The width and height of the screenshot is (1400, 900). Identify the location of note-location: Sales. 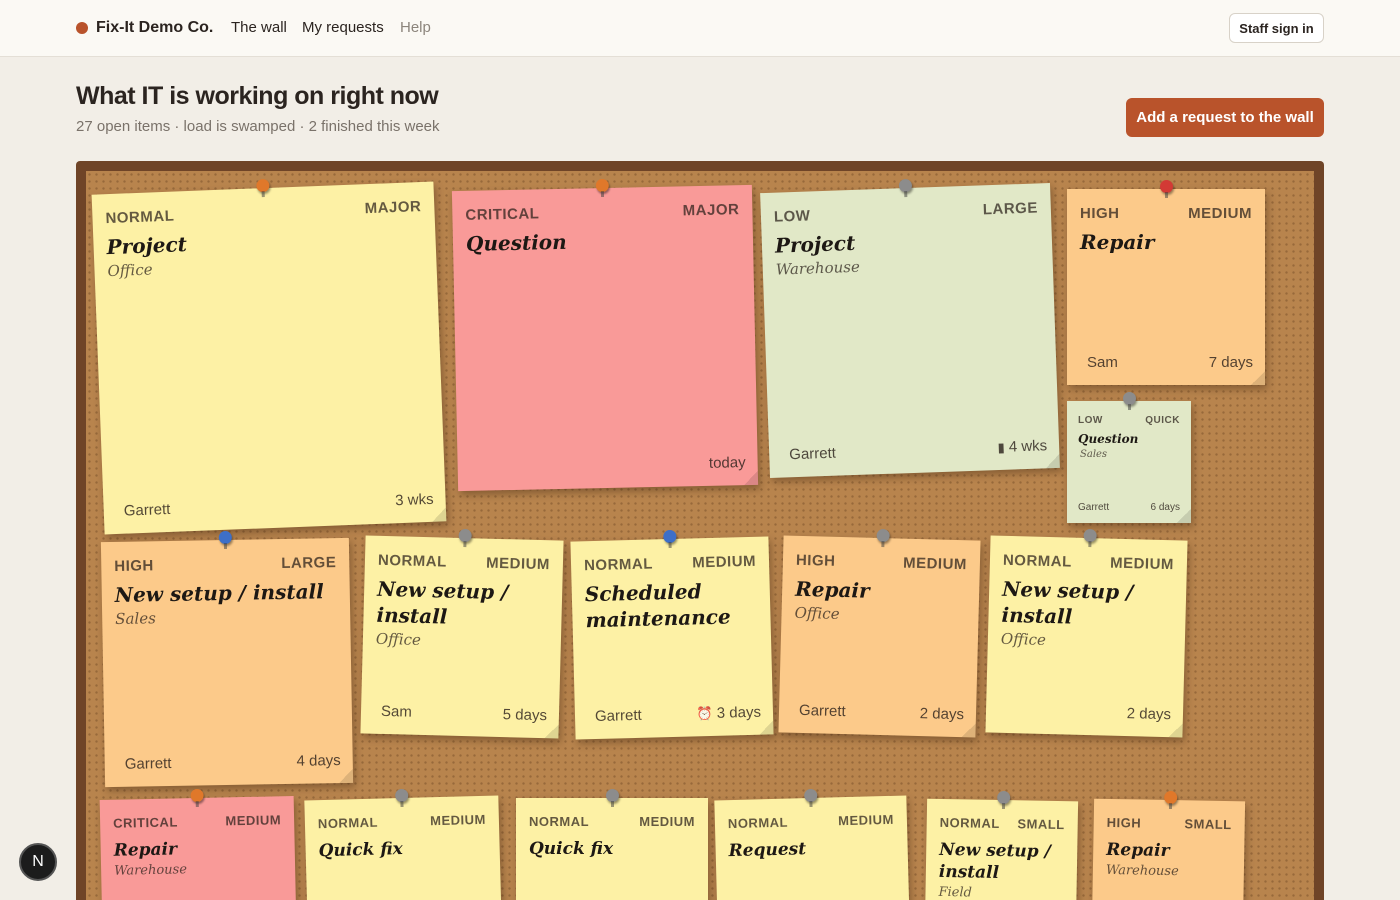
(1094, 454).